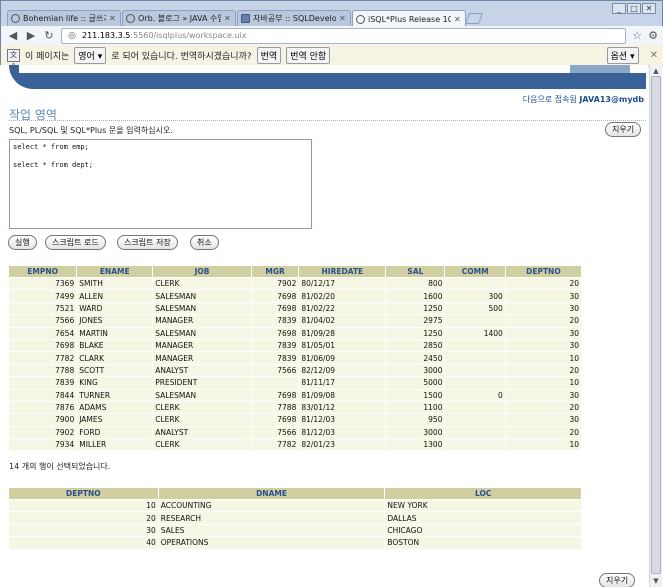 The width and height of the screenshot is (663, 587). I want to click on new-tab-button, so click(474, 18).